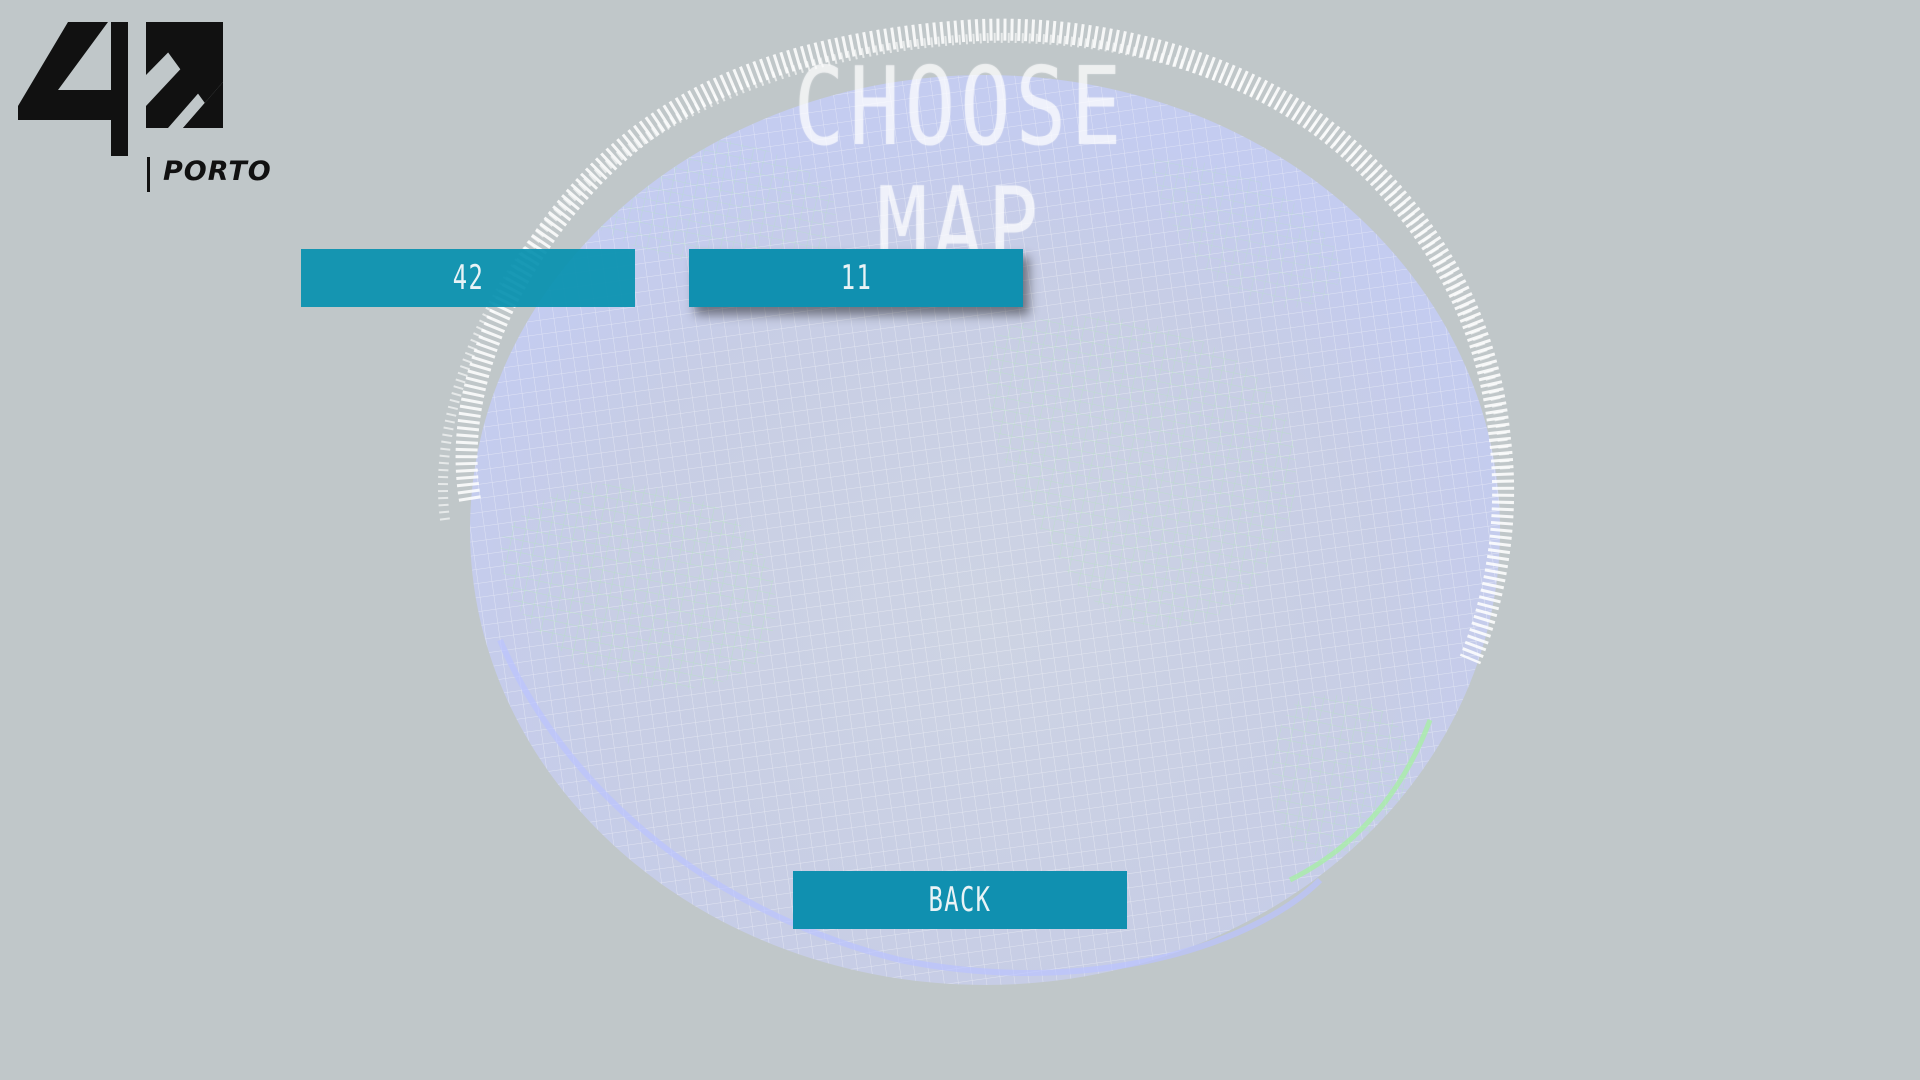 The image size is (1920, 1080). What do you see at coordinates (960, 167) in the screenshot?
I see `page-title: CHOOSE MAP` at bounding box center [960, 167].